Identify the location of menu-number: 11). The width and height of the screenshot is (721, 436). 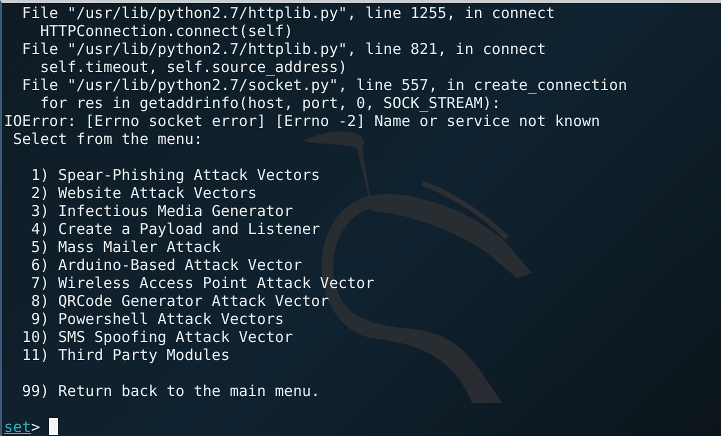
(35, 355).